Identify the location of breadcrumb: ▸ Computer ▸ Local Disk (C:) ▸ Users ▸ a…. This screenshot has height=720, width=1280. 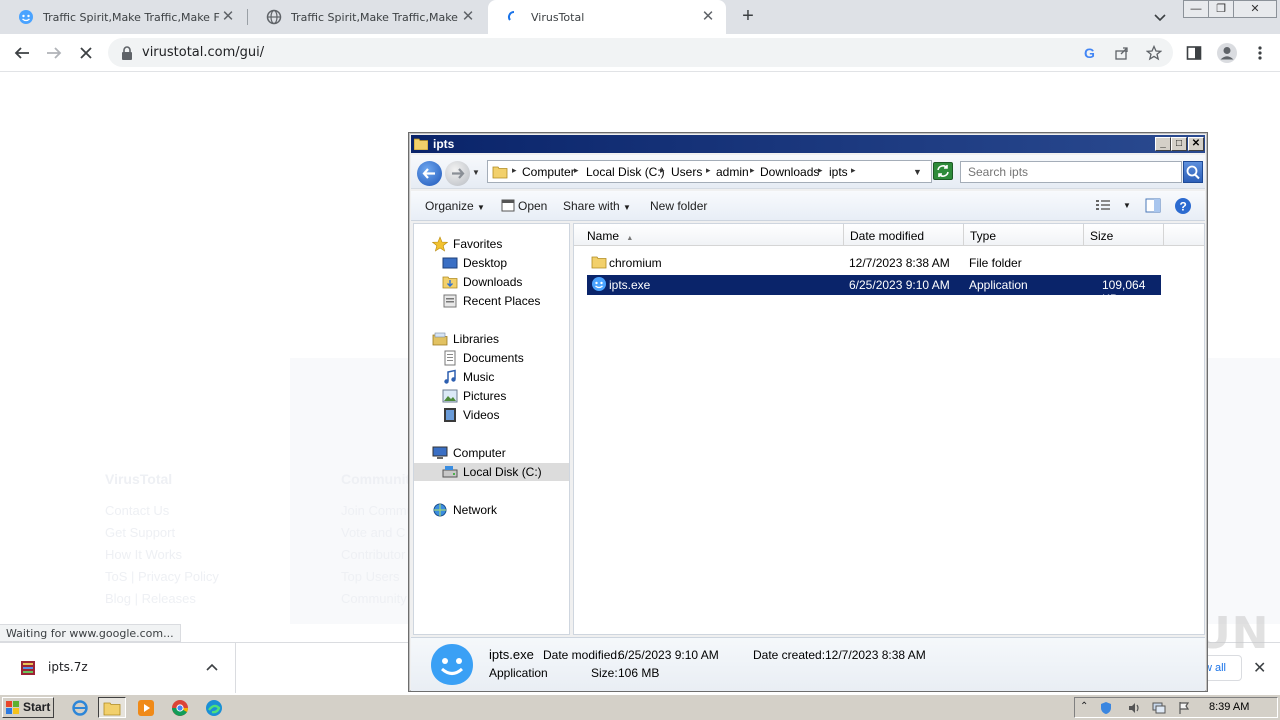
(709, 171).